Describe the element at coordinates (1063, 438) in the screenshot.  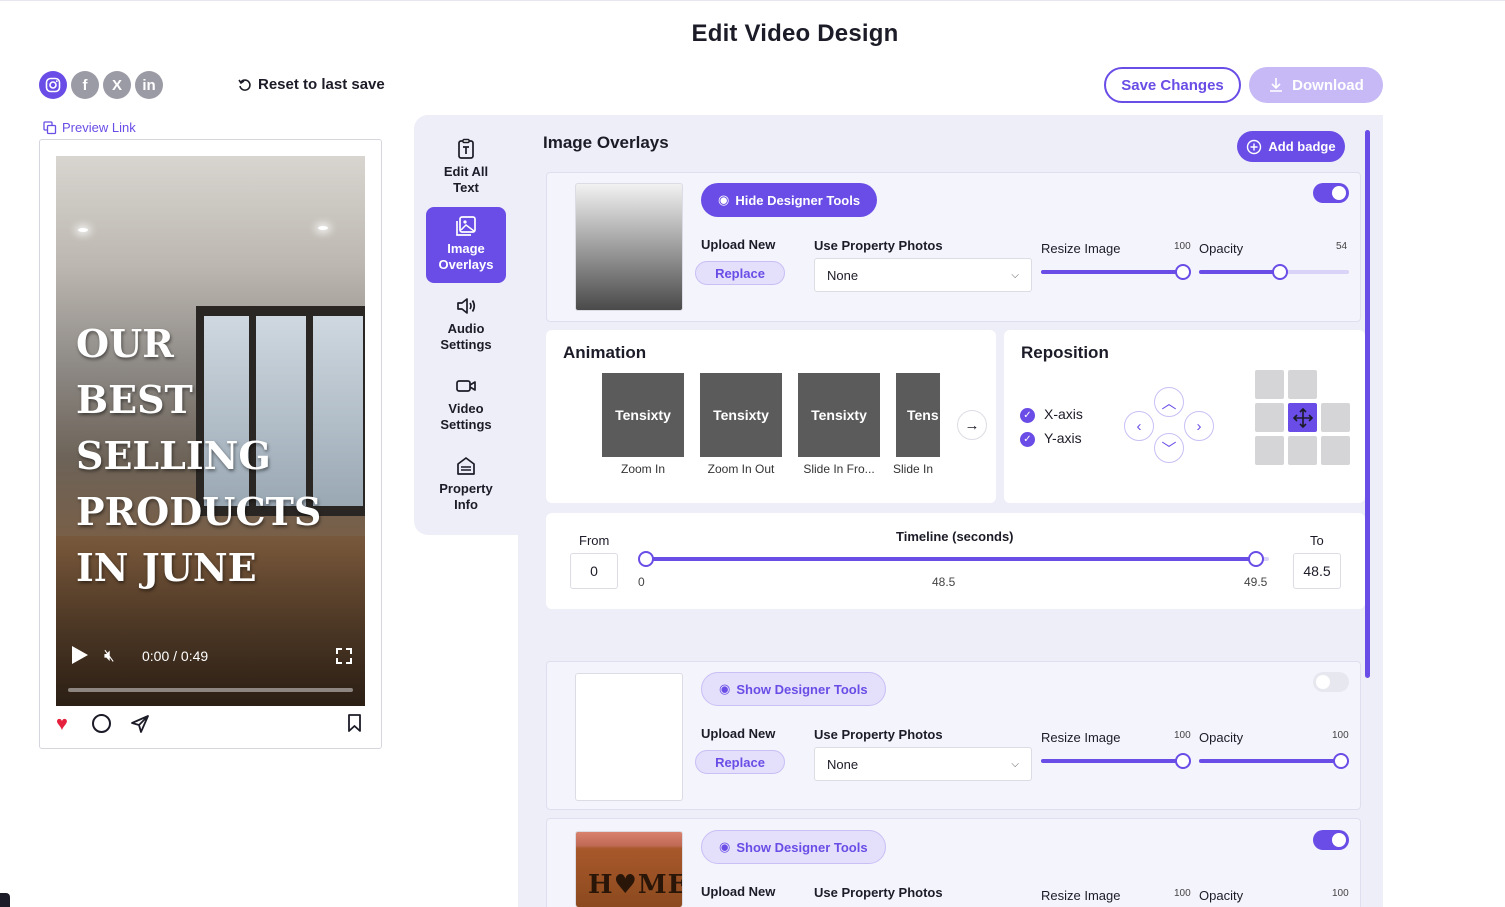
I see `y-axis-label: Y-axis` at that location.